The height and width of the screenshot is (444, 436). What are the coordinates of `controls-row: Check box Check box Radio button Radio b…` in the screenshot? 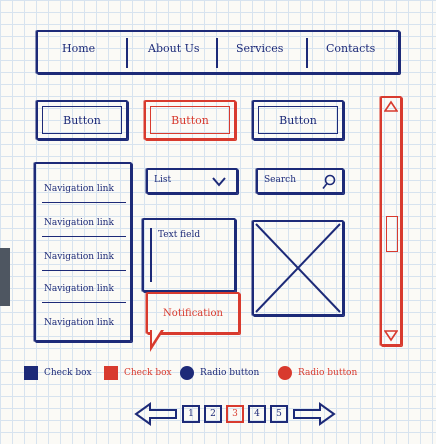 It's located at (228, 377).